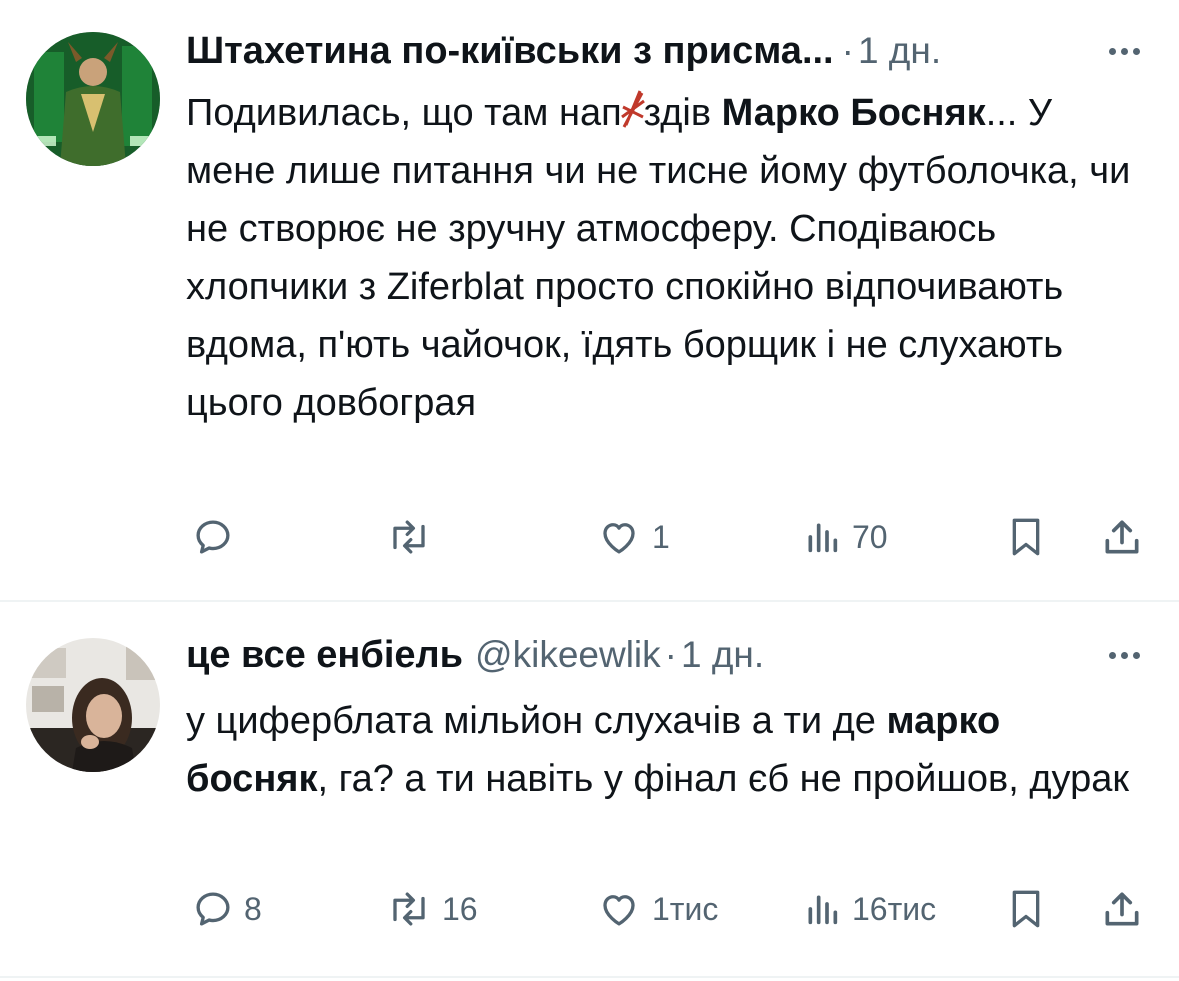 This screenshot has height=981, width=1179. What do you see at coordinates (894, 908) in the screenshot?
I see `views-count: 16тис` at bounding box center [894, 908].